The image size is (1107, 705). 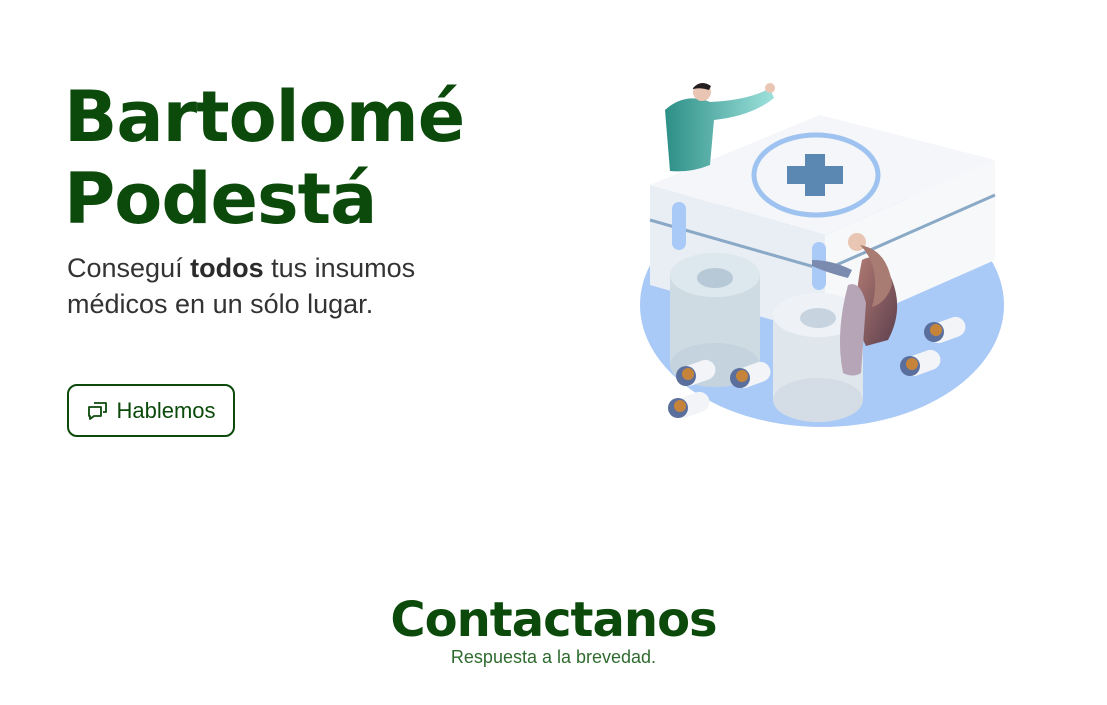 What do you see at coordinates (98, 411) in the screenshot?
I see `chat-bubbles-icon` at bounding box center [98, 411].